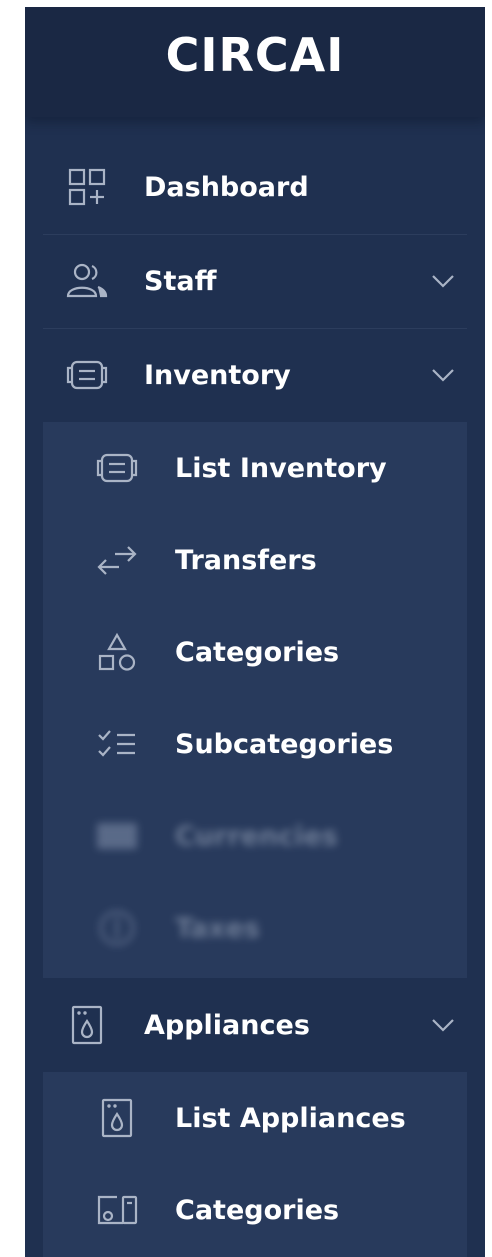 The image size is (492, 1257). What do you see at coordinates (117, 836) in the screenshot?
I see `banknote-icon` at bounding box center [117, 836].